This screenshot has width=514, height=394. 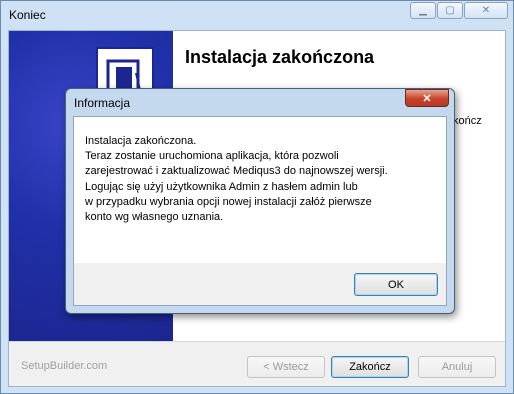 What do you see at coordinates (102, 103) in the screenshot?
I see `dialog-title: Informacja` at bounding box center [102, 103].